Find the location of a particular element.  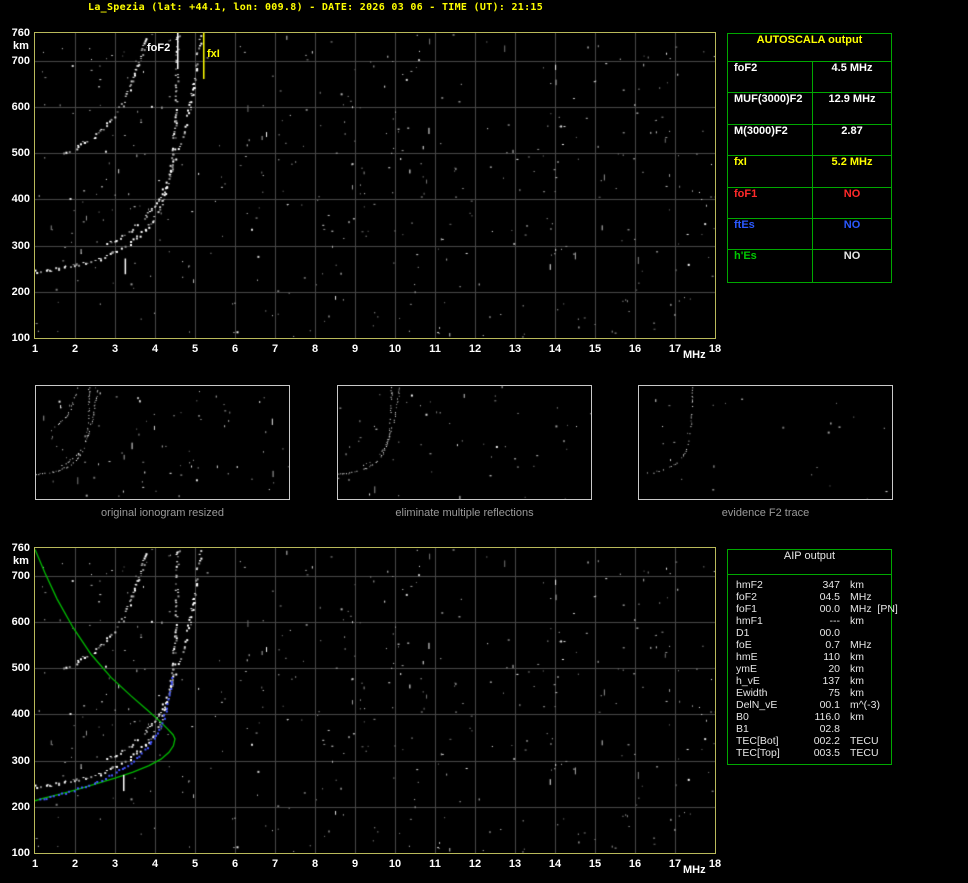

x-axis-tick-label: 9 is located at coordinates (355, 864).